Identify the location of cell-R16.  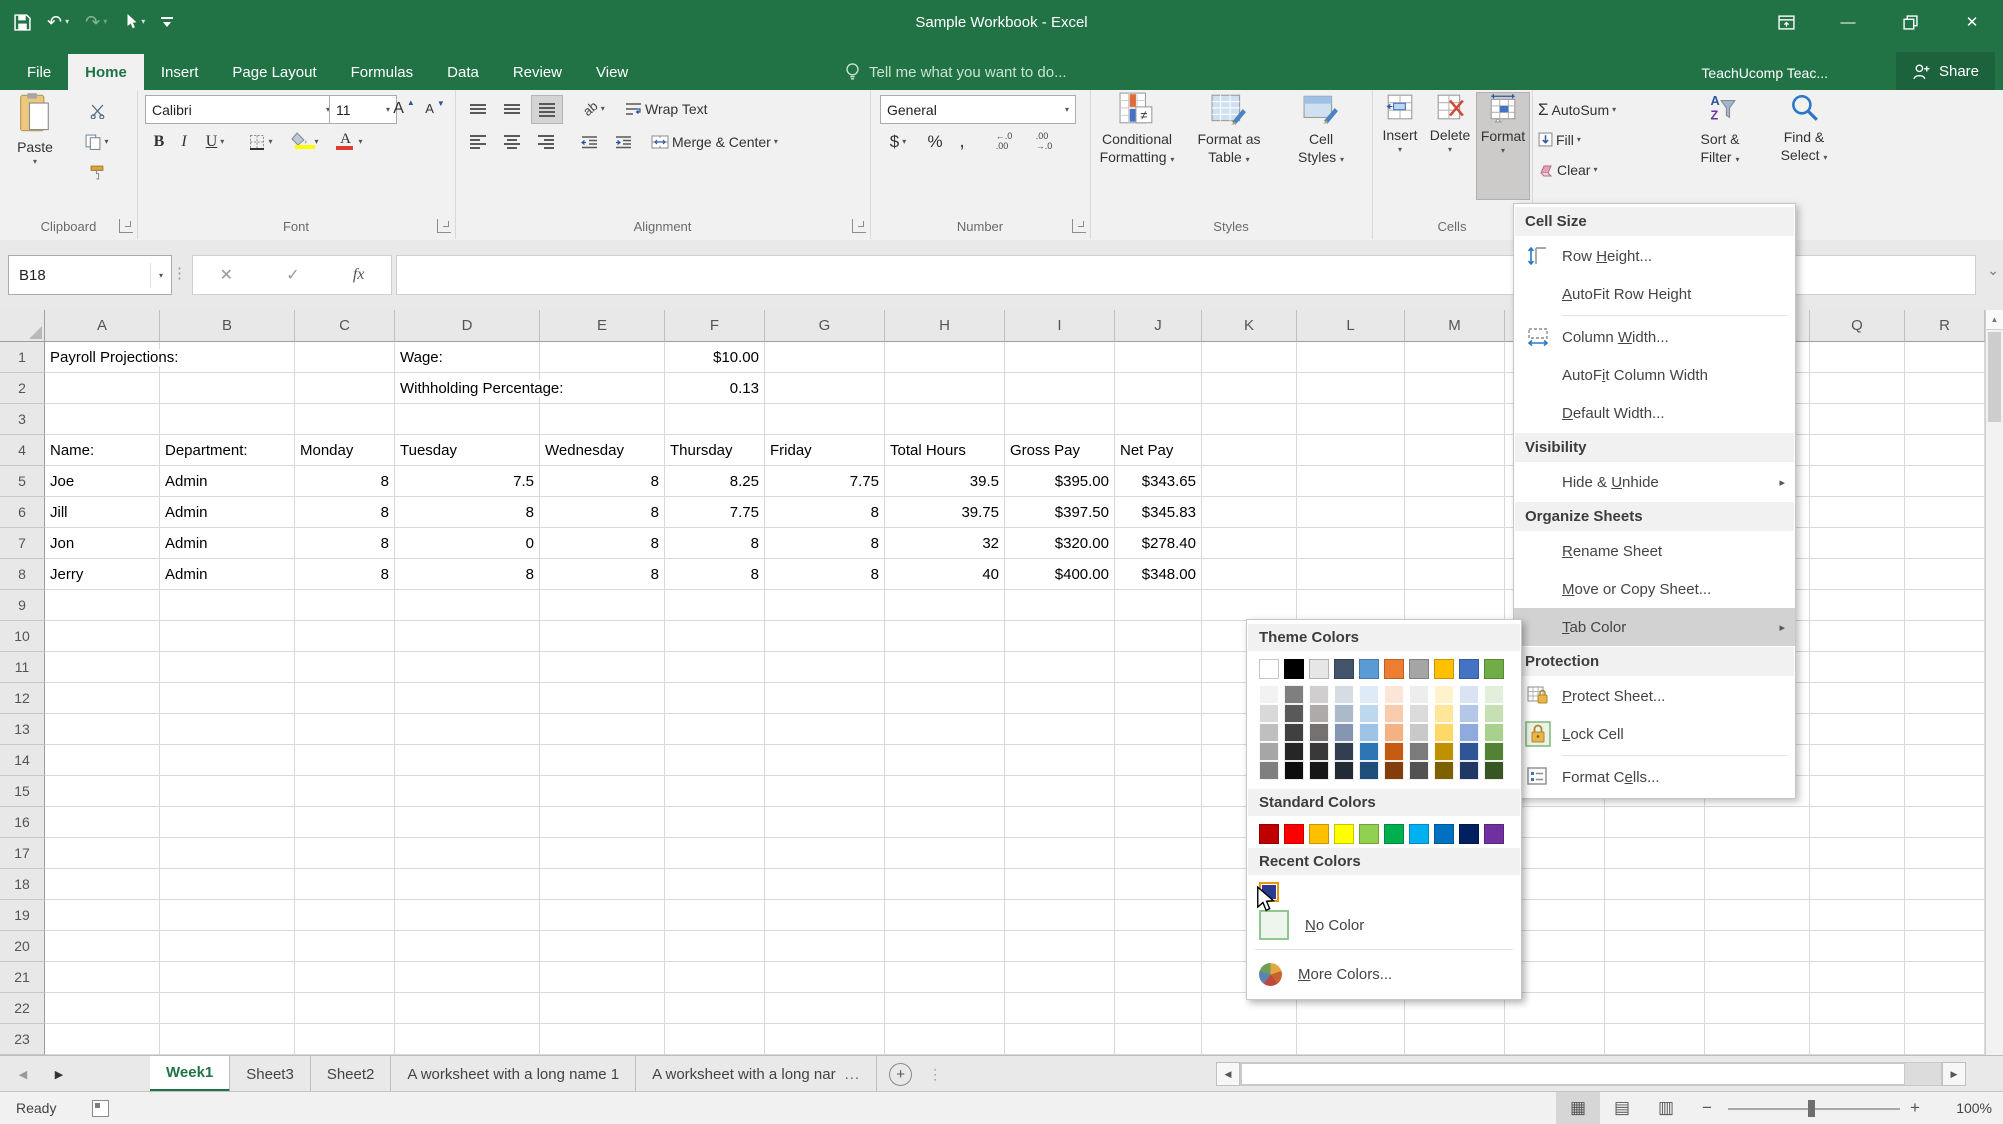
(1945, 822).